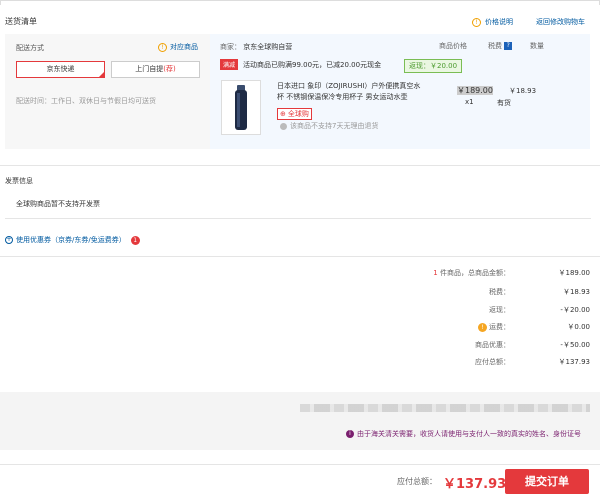 The width and height of the screenshot is (600, 497). I want to click on customs-notice: i 由于海关清关需要，收货人请使用与支付人一致的真实的姓名、身份证号, so click(463, 434).